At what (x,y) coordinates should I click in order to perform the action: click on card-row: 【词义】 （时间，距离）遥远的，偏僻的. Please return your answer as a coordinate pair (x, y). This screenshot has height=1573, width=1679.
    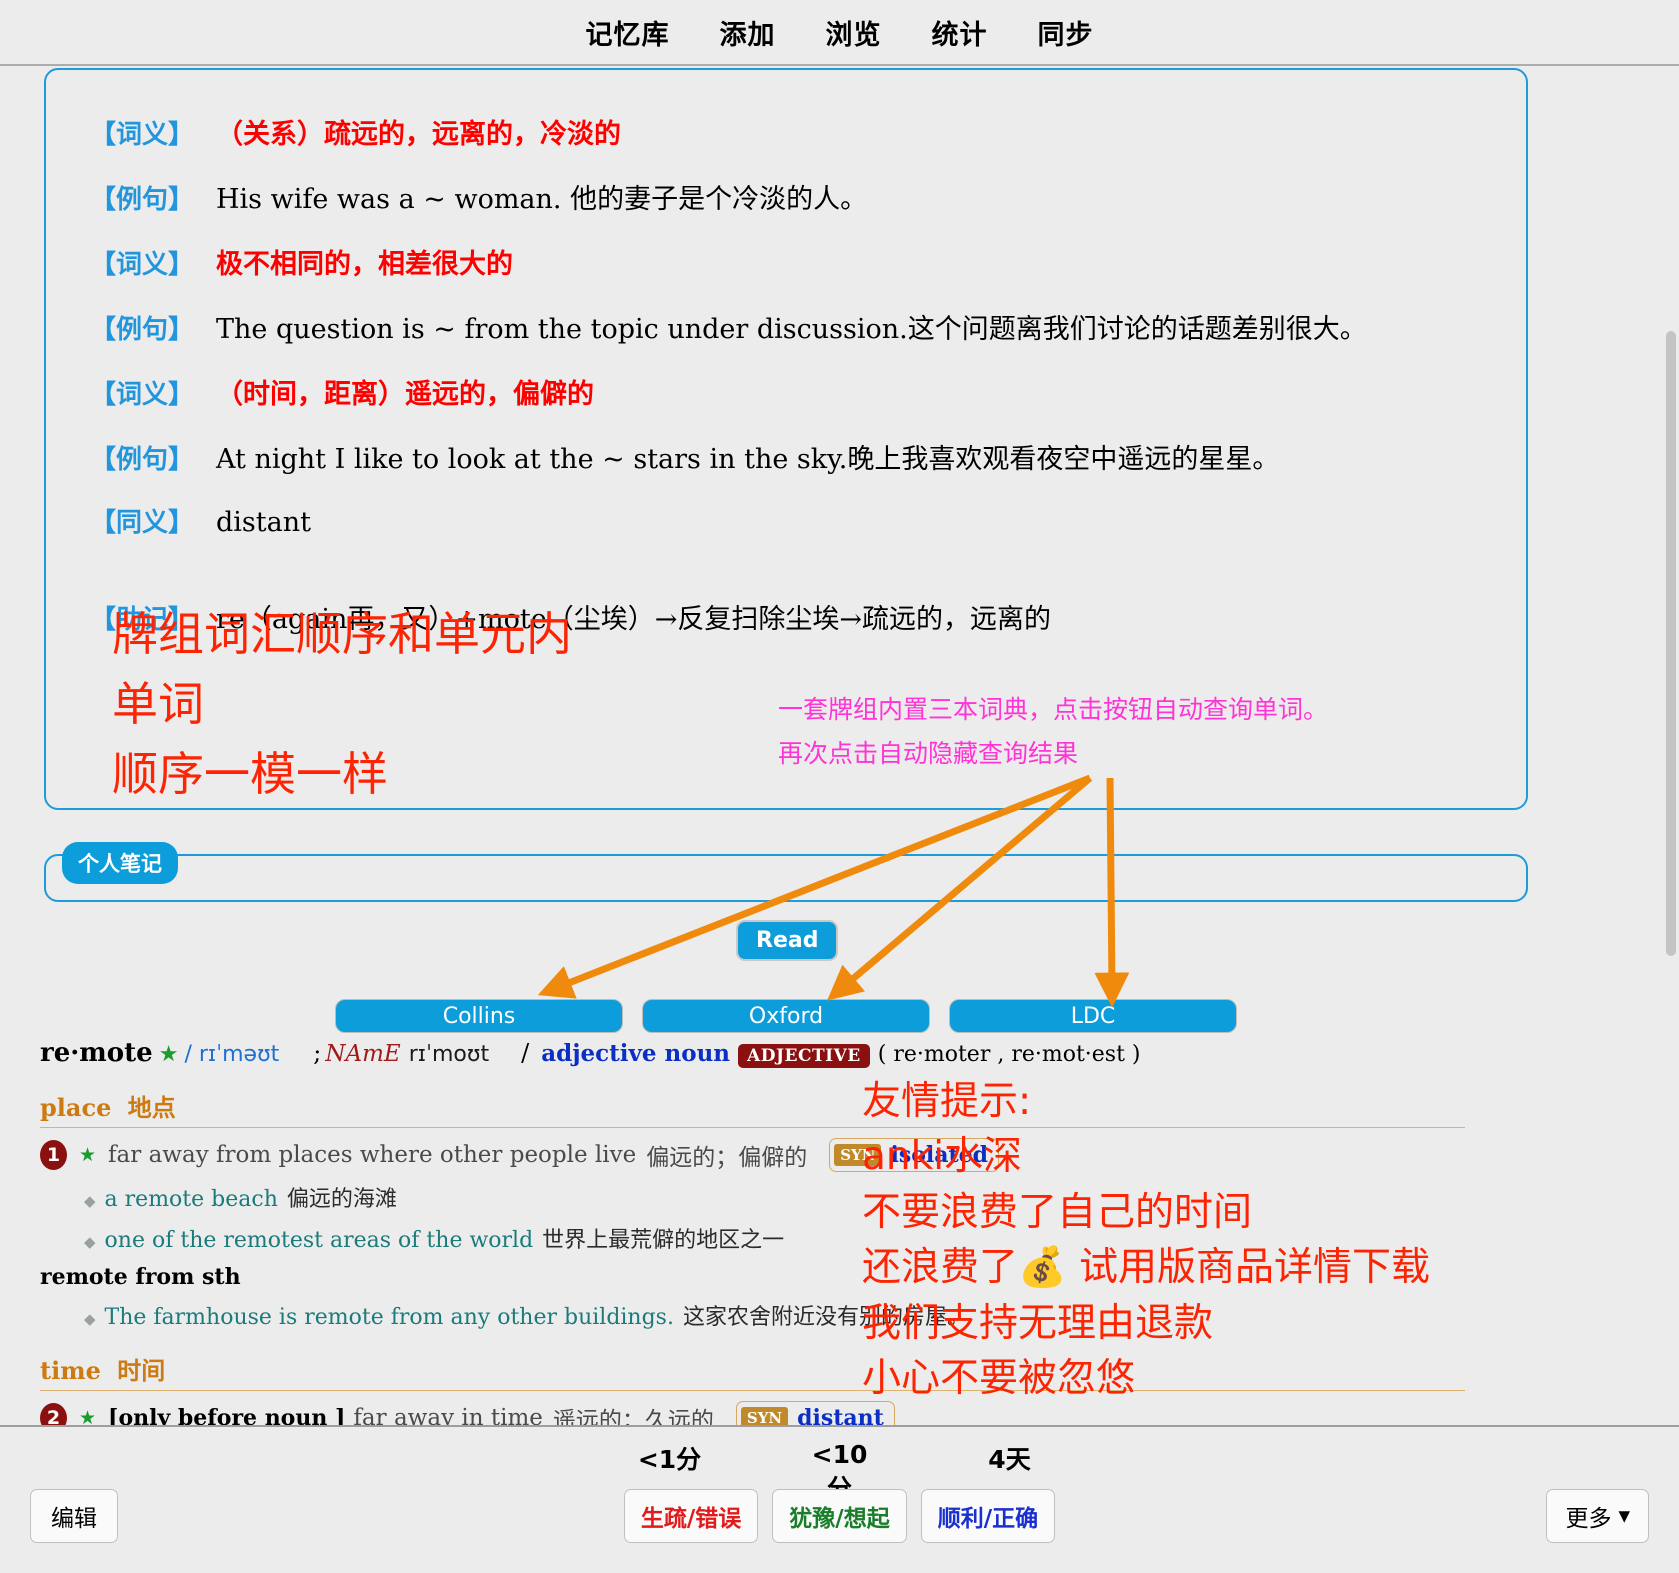
    Looking at the image, I should click on (800, 391).